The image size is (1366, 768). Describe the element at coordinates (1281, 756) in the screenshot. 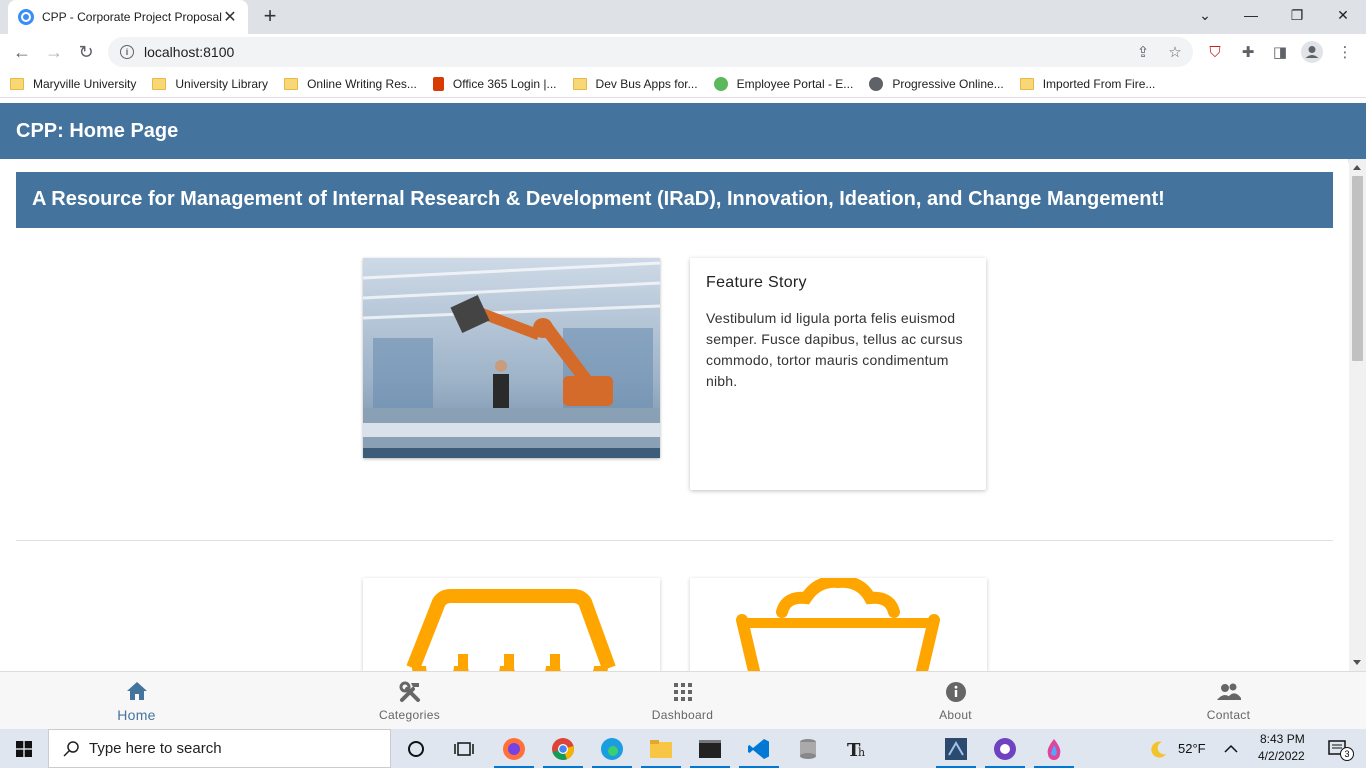

I see `clock-date: 4/2/2022` at that location.